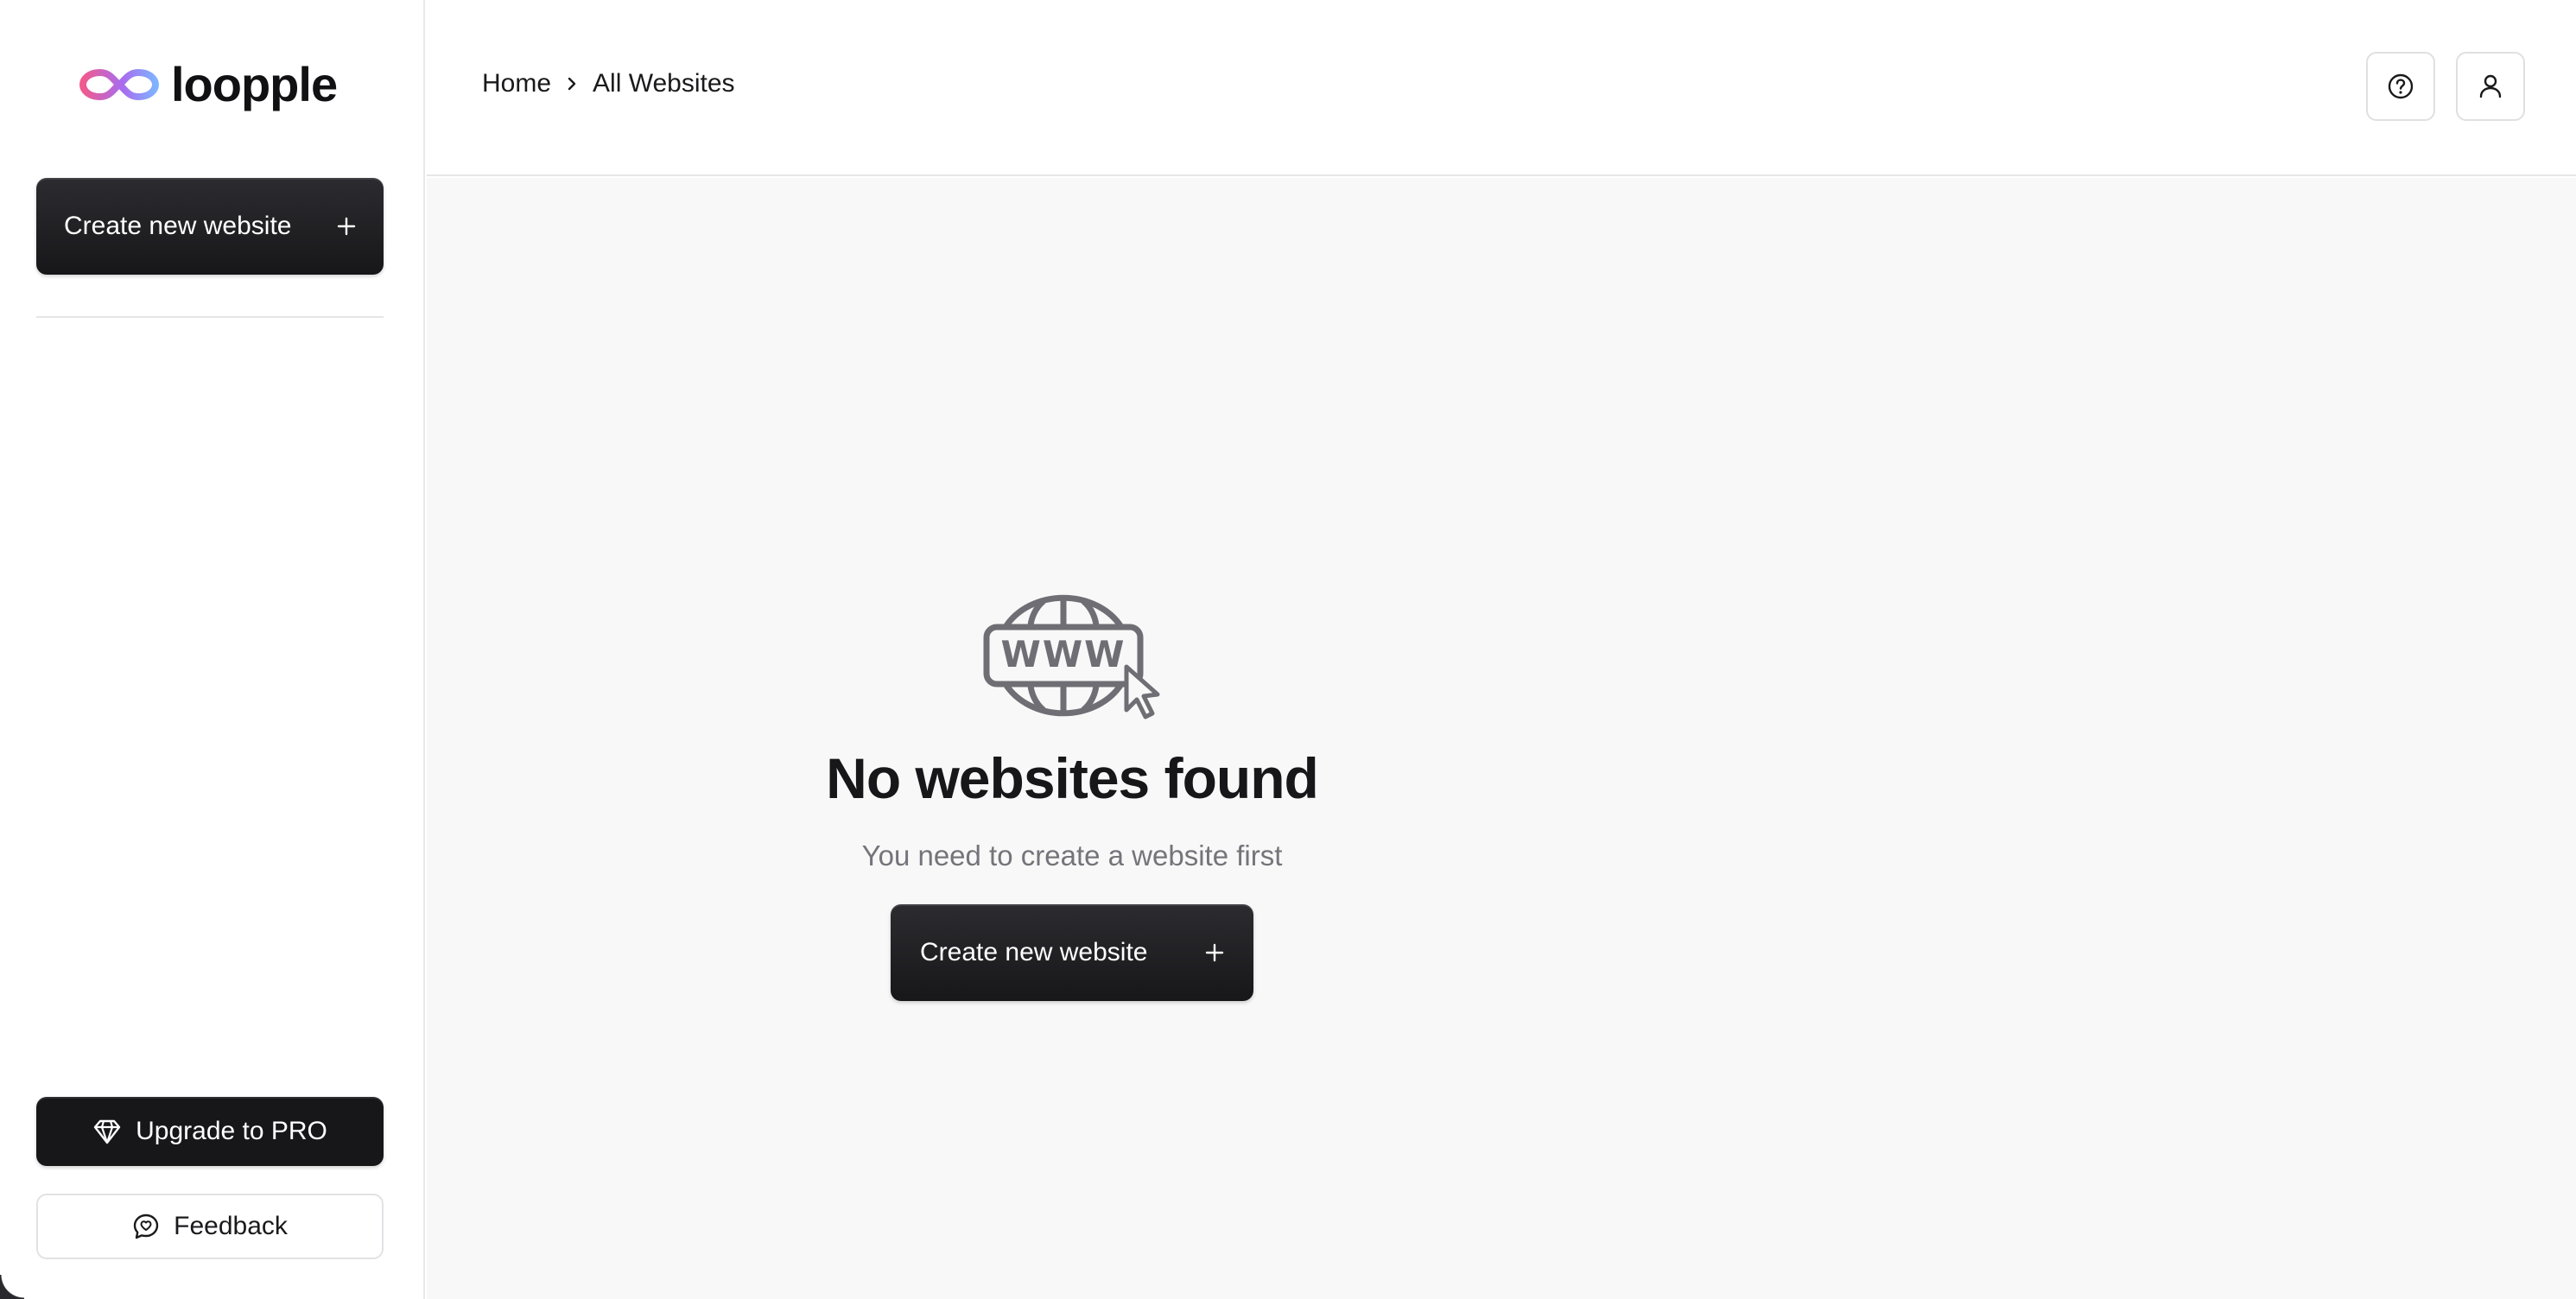 This screenshot has height=1299, width=2576. I want to click on user-account-button, so click(2490, 86).